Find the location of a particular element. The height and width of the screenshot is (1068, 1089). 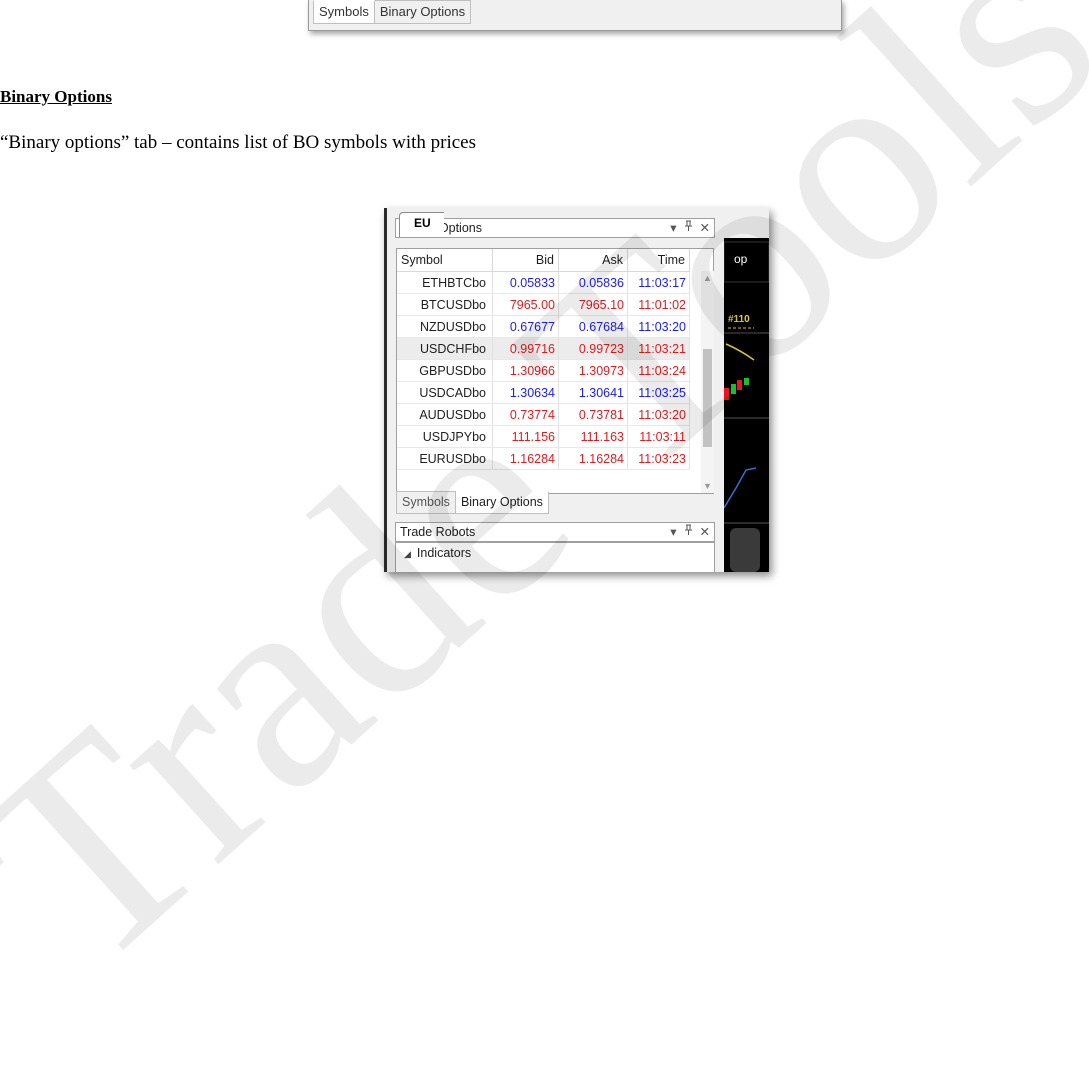

tree-node-indicators: ◢ Indicators is located at coordinates (437, 553).